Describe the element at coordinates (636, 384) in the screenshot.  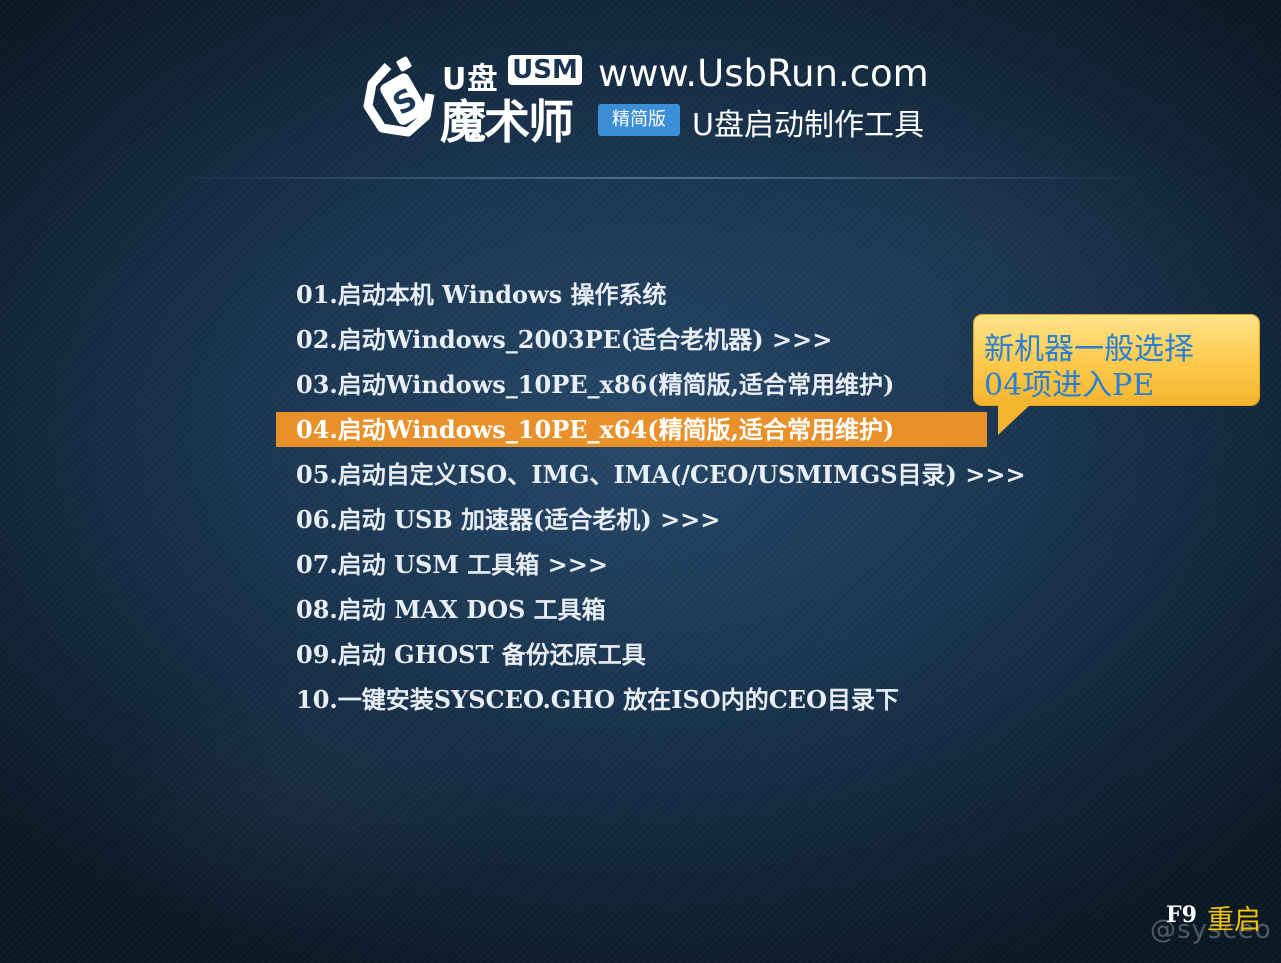
I see `menu-item-03: 03.启动Windows_10PE_x86(精简版,适合常用维护)` at that location.